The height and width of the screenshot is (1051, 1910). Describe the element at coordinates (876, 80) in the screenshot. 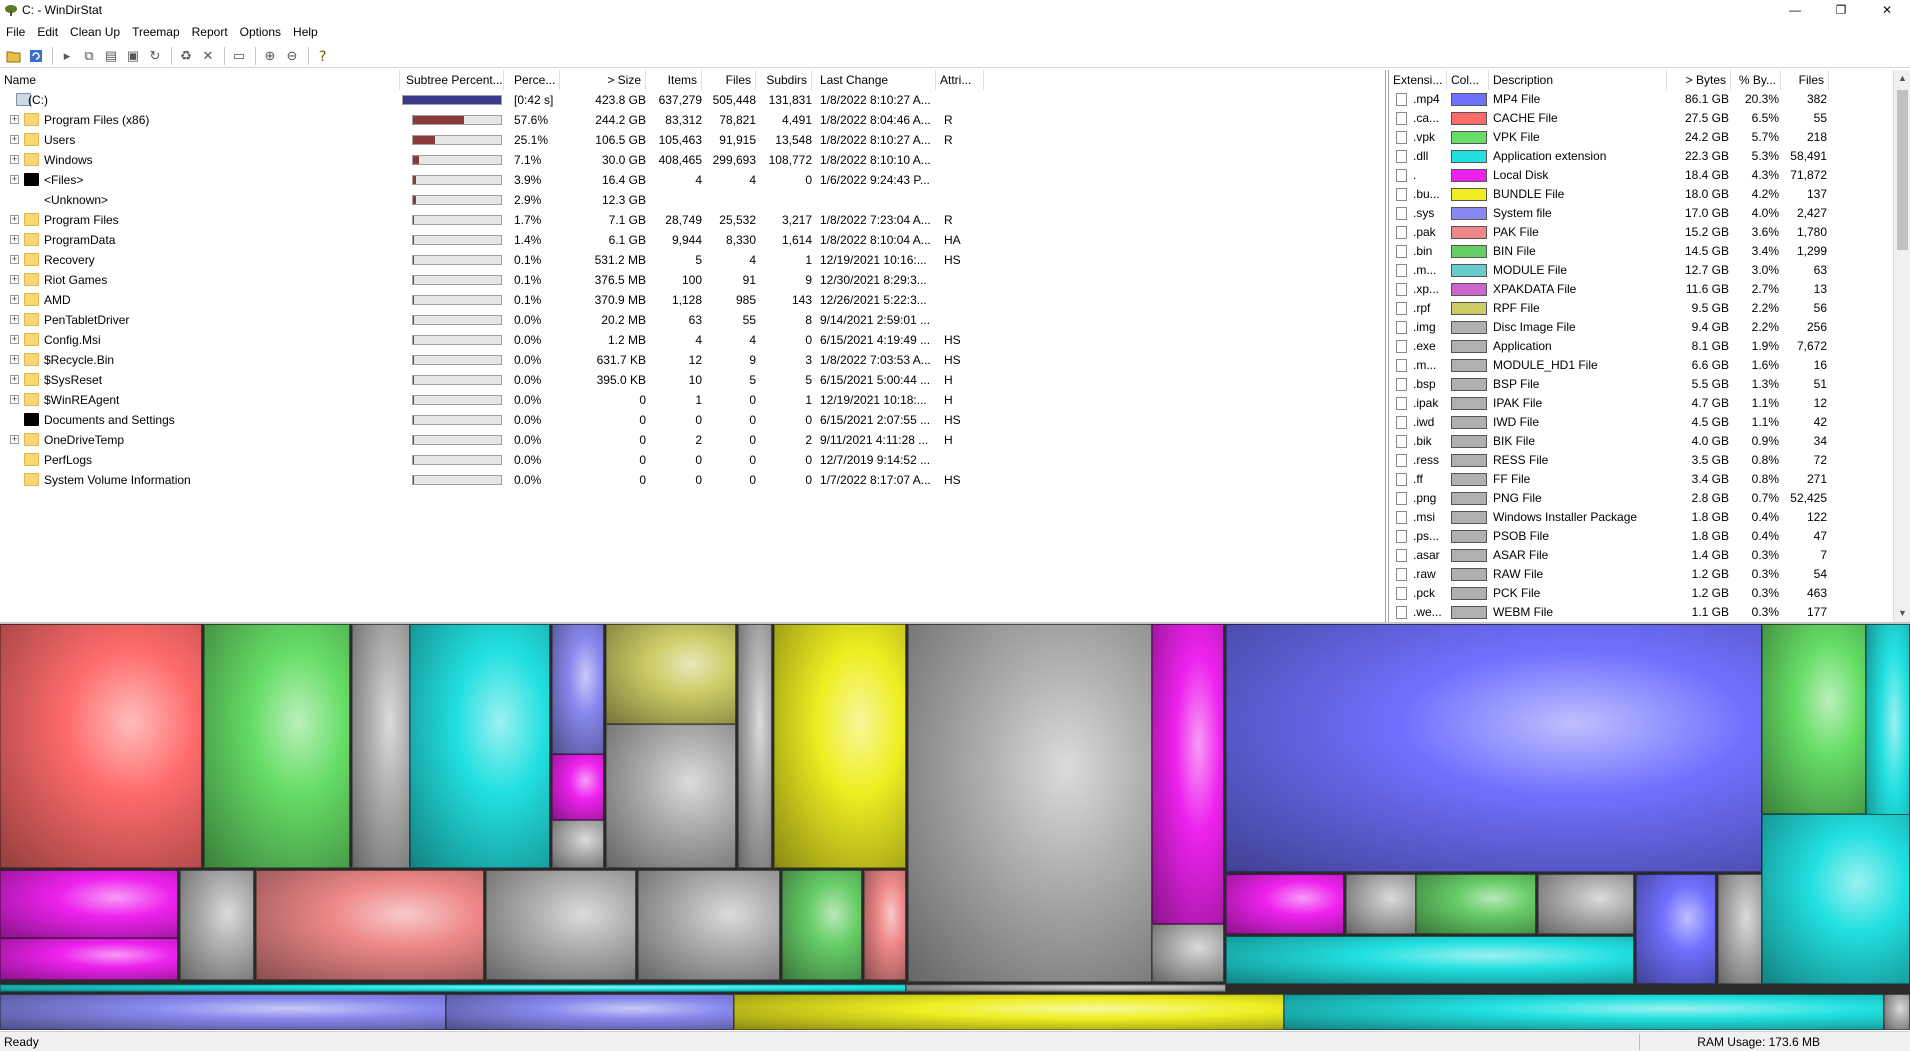

I see `column-header-last-change: Last Change` at that location.